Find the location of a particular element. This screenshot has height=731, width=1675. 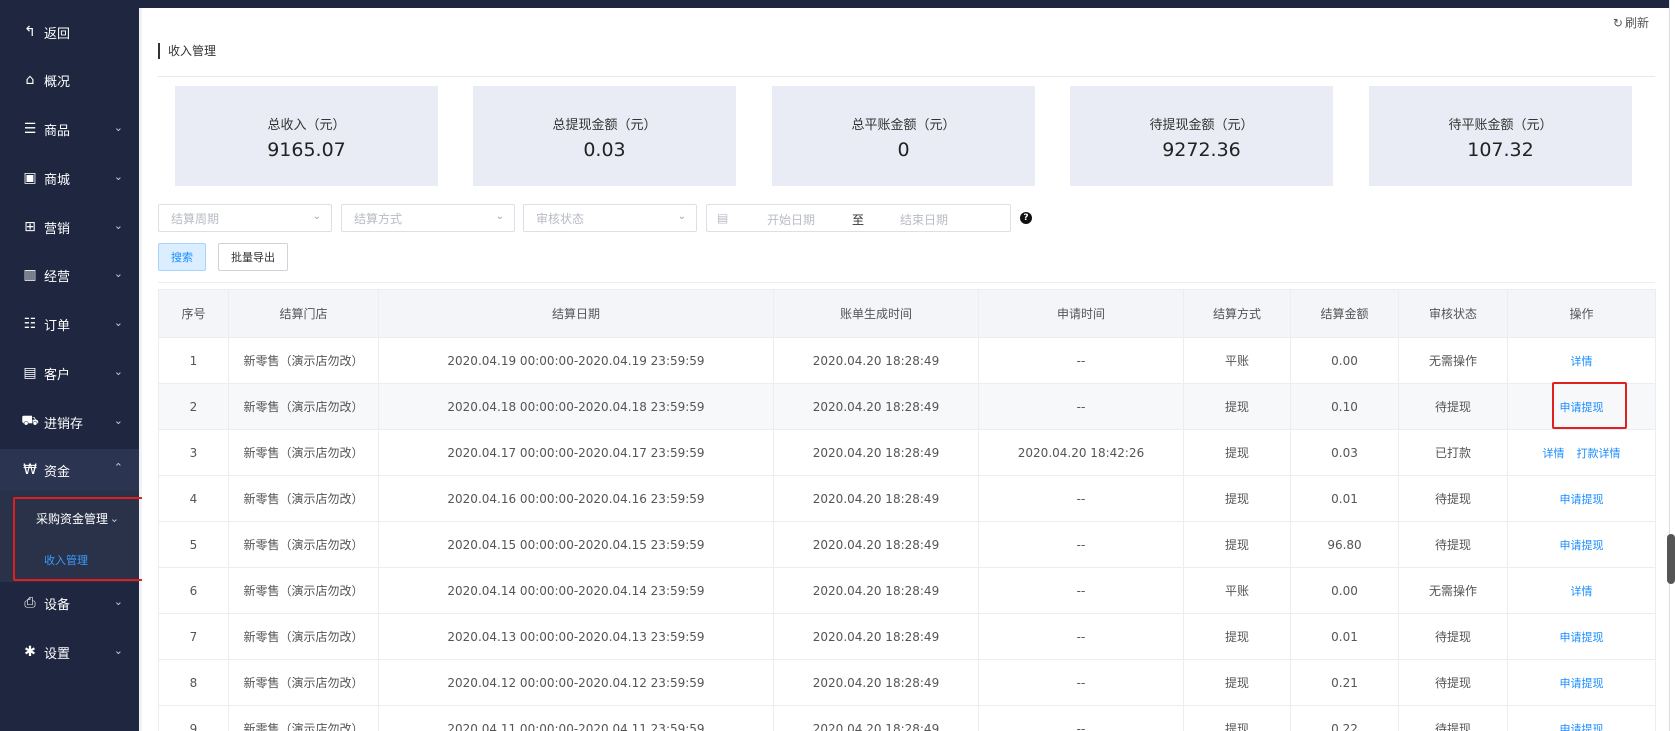

sidebar-item-operation: ▥ 经营 ⌄ is located at coordinates (69, 275).